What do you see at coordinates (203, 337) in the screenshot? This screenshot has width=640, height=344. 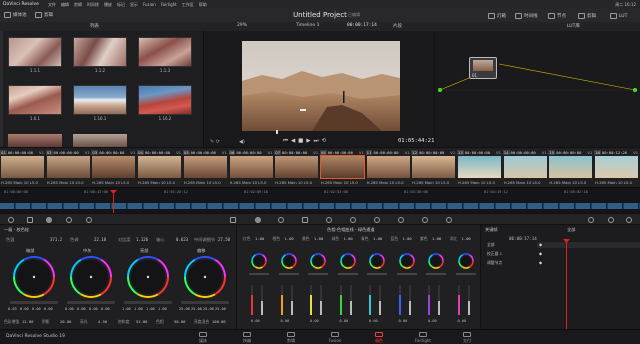 I see `page-tab: 媒体` at bounding box center [203, 337].